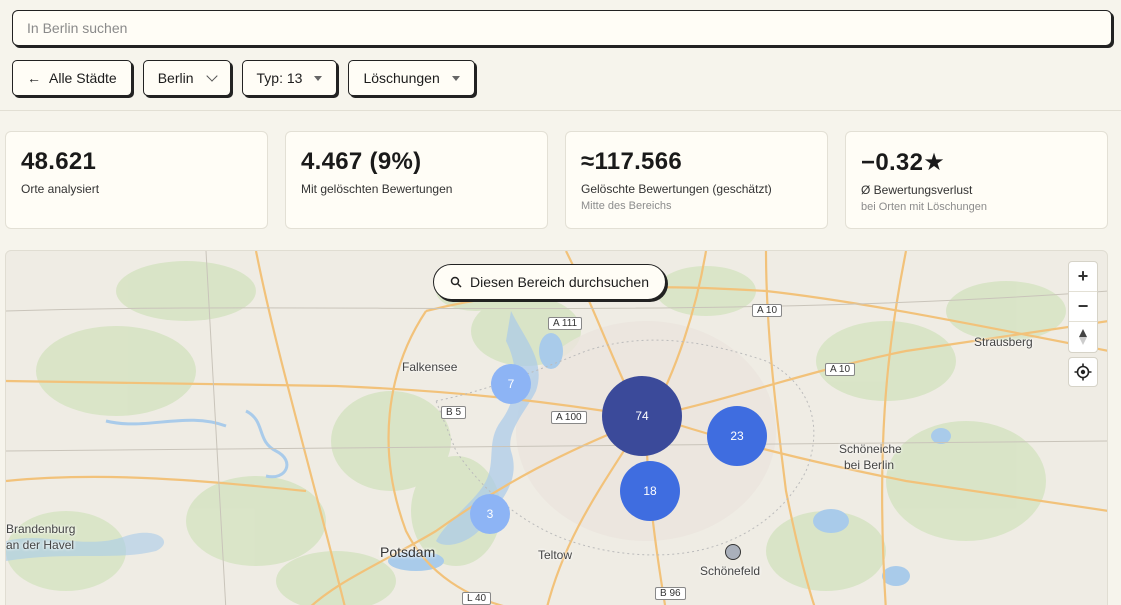 Image resolution: width=1121 pixels, height=605 pixels. Describe the element at coordinates (730, 571) in the screenshot. I see `place-label-schoenefeld: Schönefeld` at that location.